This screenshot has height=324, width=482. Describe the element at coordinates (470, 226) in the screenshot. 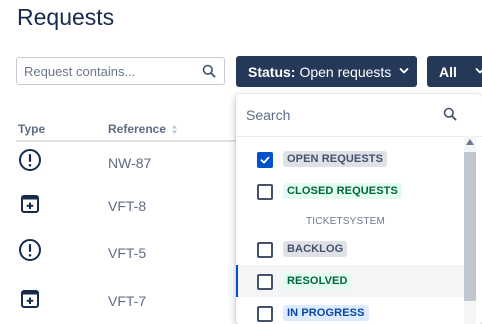

I see `scrollbar-thumb` at that location.